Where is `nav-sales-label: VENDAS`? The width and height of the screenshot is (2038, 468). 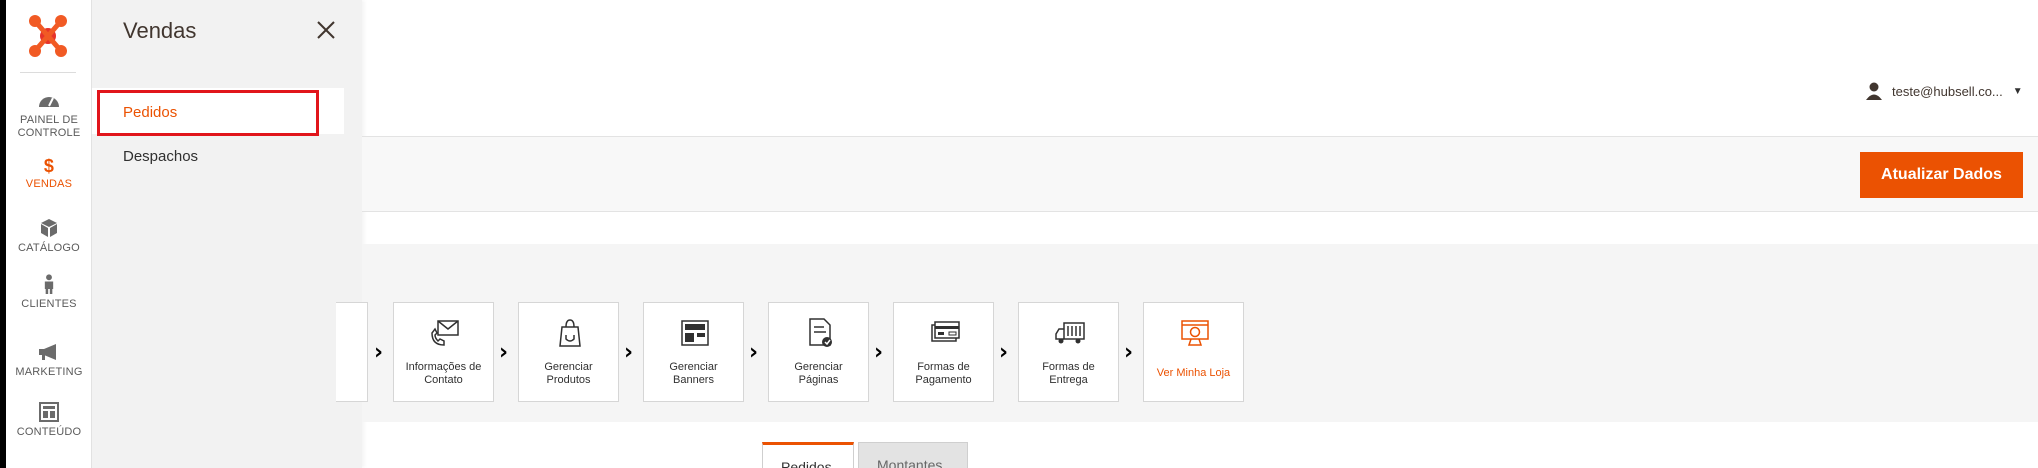 nav-sales-label: VENDAS is located at coordinates (49, 184).